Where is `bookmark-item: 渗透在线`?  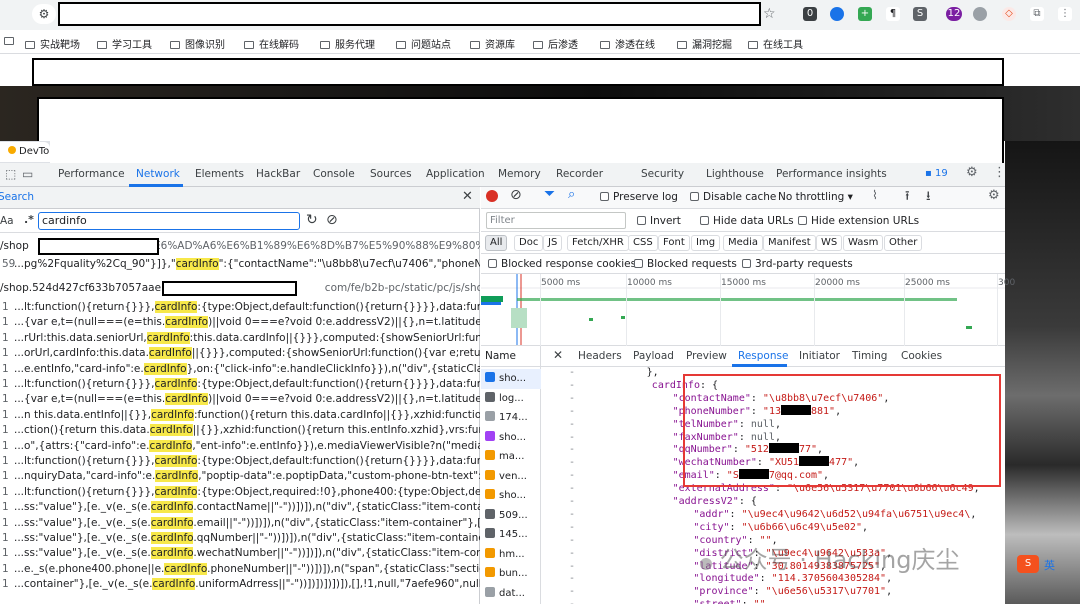
bookmark-item: 渗透在线 is located at coordinates (627, 43).